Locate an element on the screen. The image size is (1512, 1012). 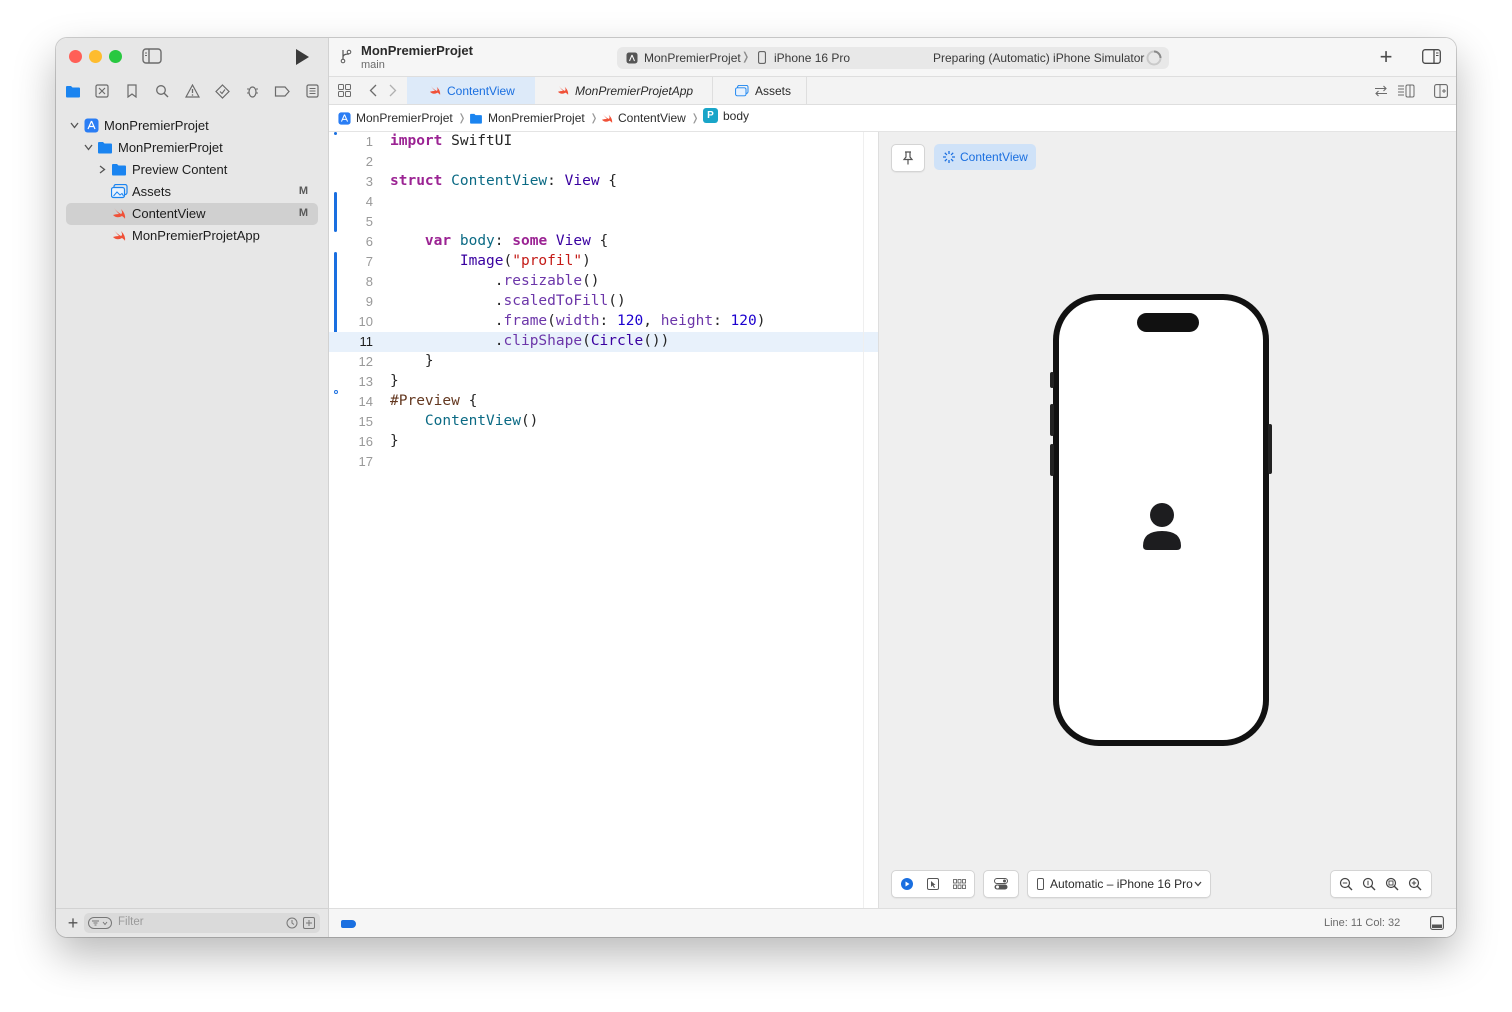
split-editor-icon is located at coordinates (1441, 91).